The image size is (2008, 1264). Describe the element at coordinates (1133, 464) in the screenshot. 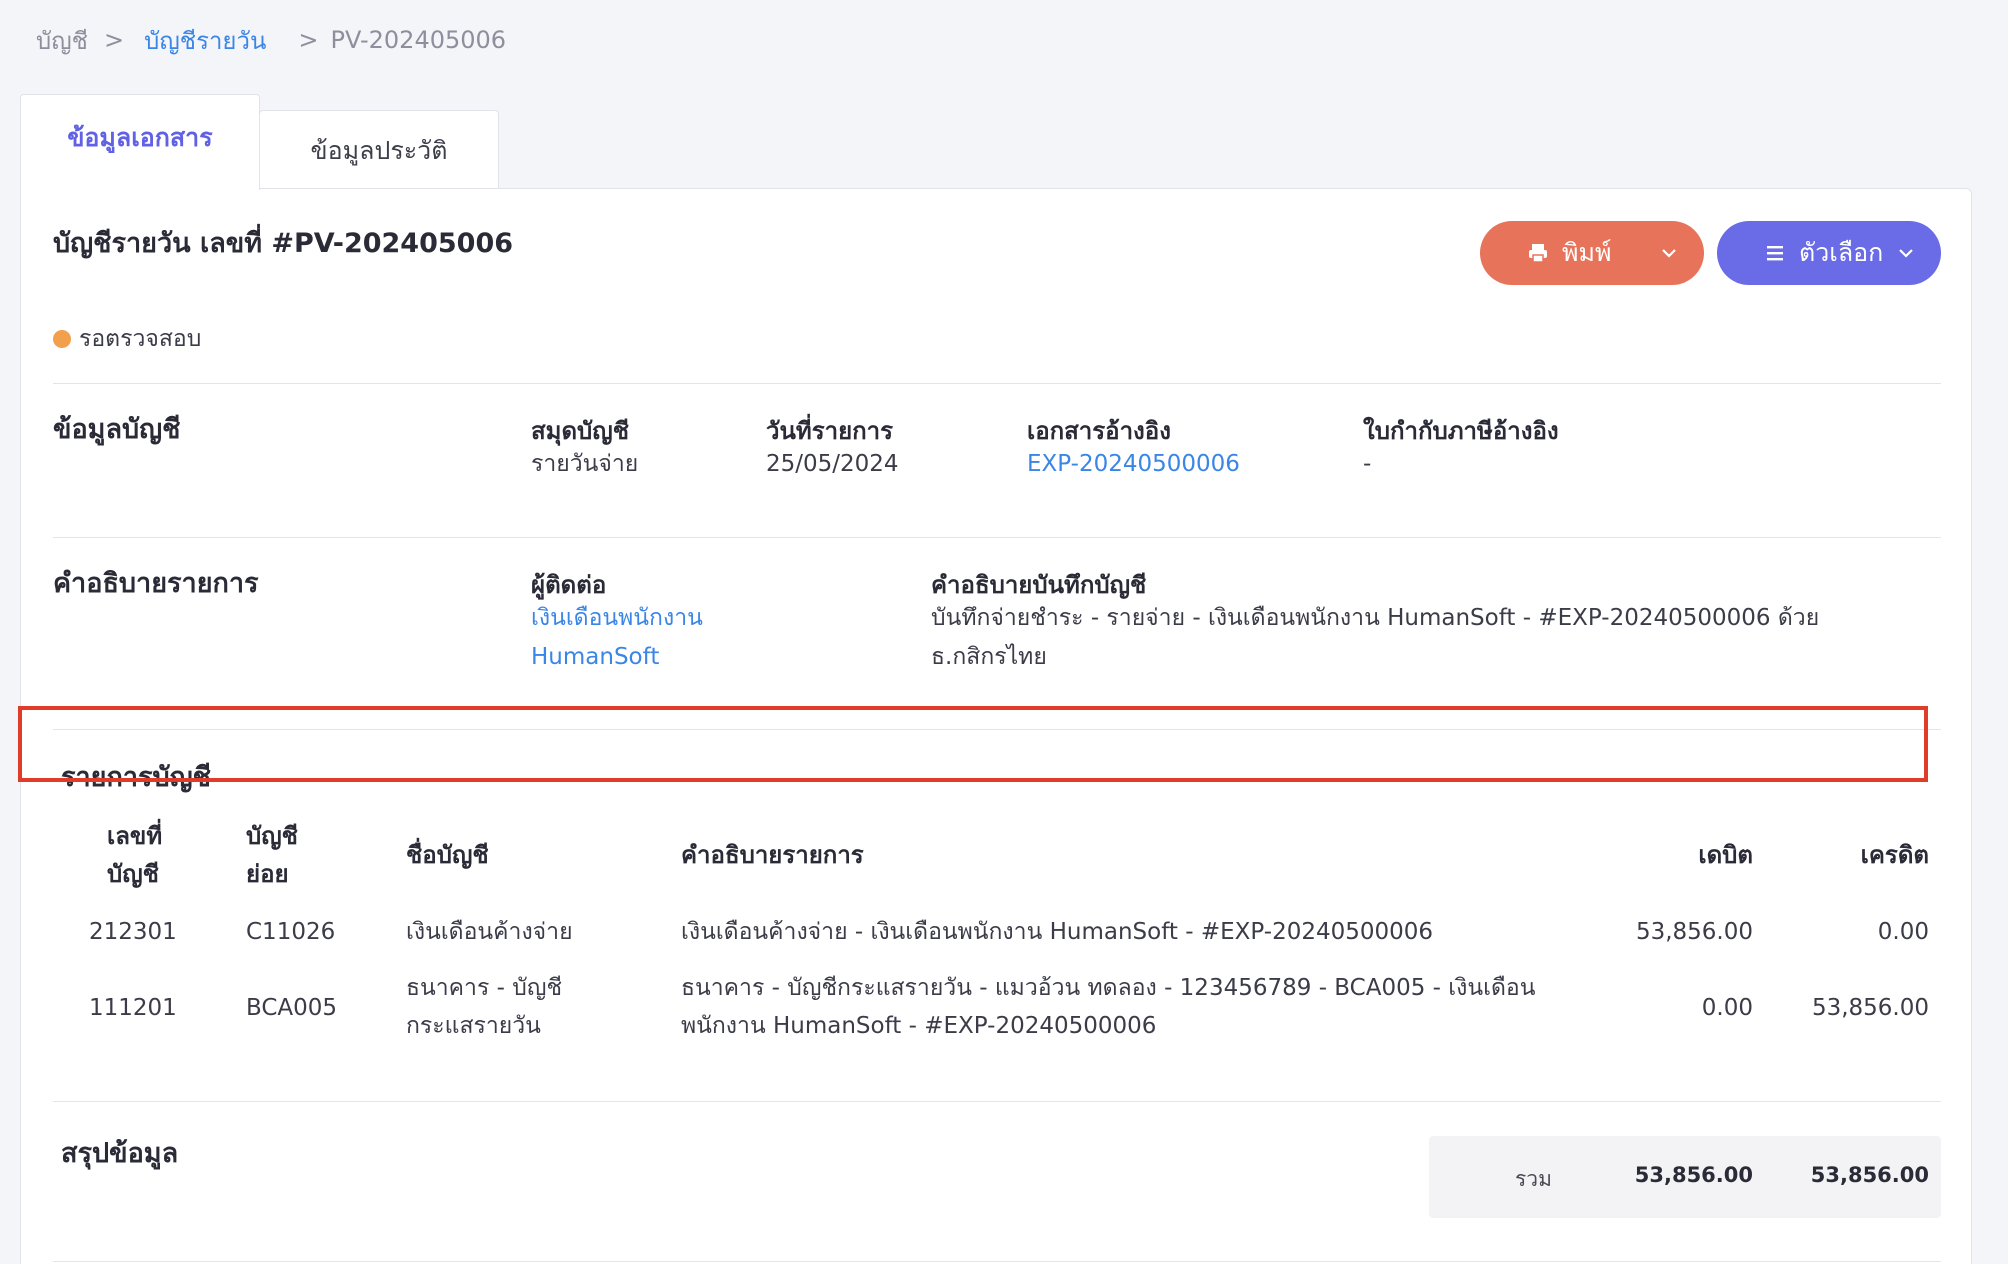

I see `reference-document-link: EXP-20240500006` at that location.